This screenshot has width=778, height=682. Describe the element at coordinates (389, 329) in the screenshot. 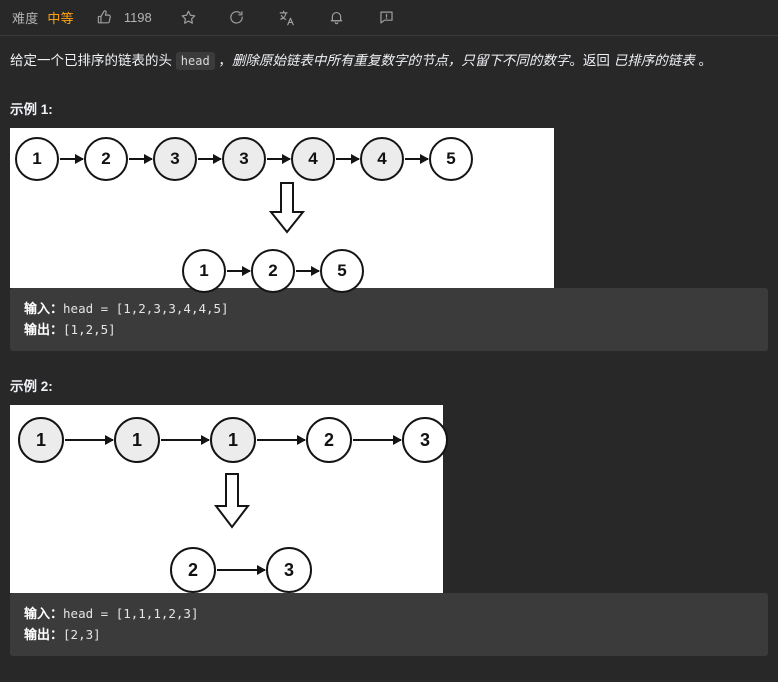

I see `example-1-output-line: 输出：[1,2,5]` at that location.